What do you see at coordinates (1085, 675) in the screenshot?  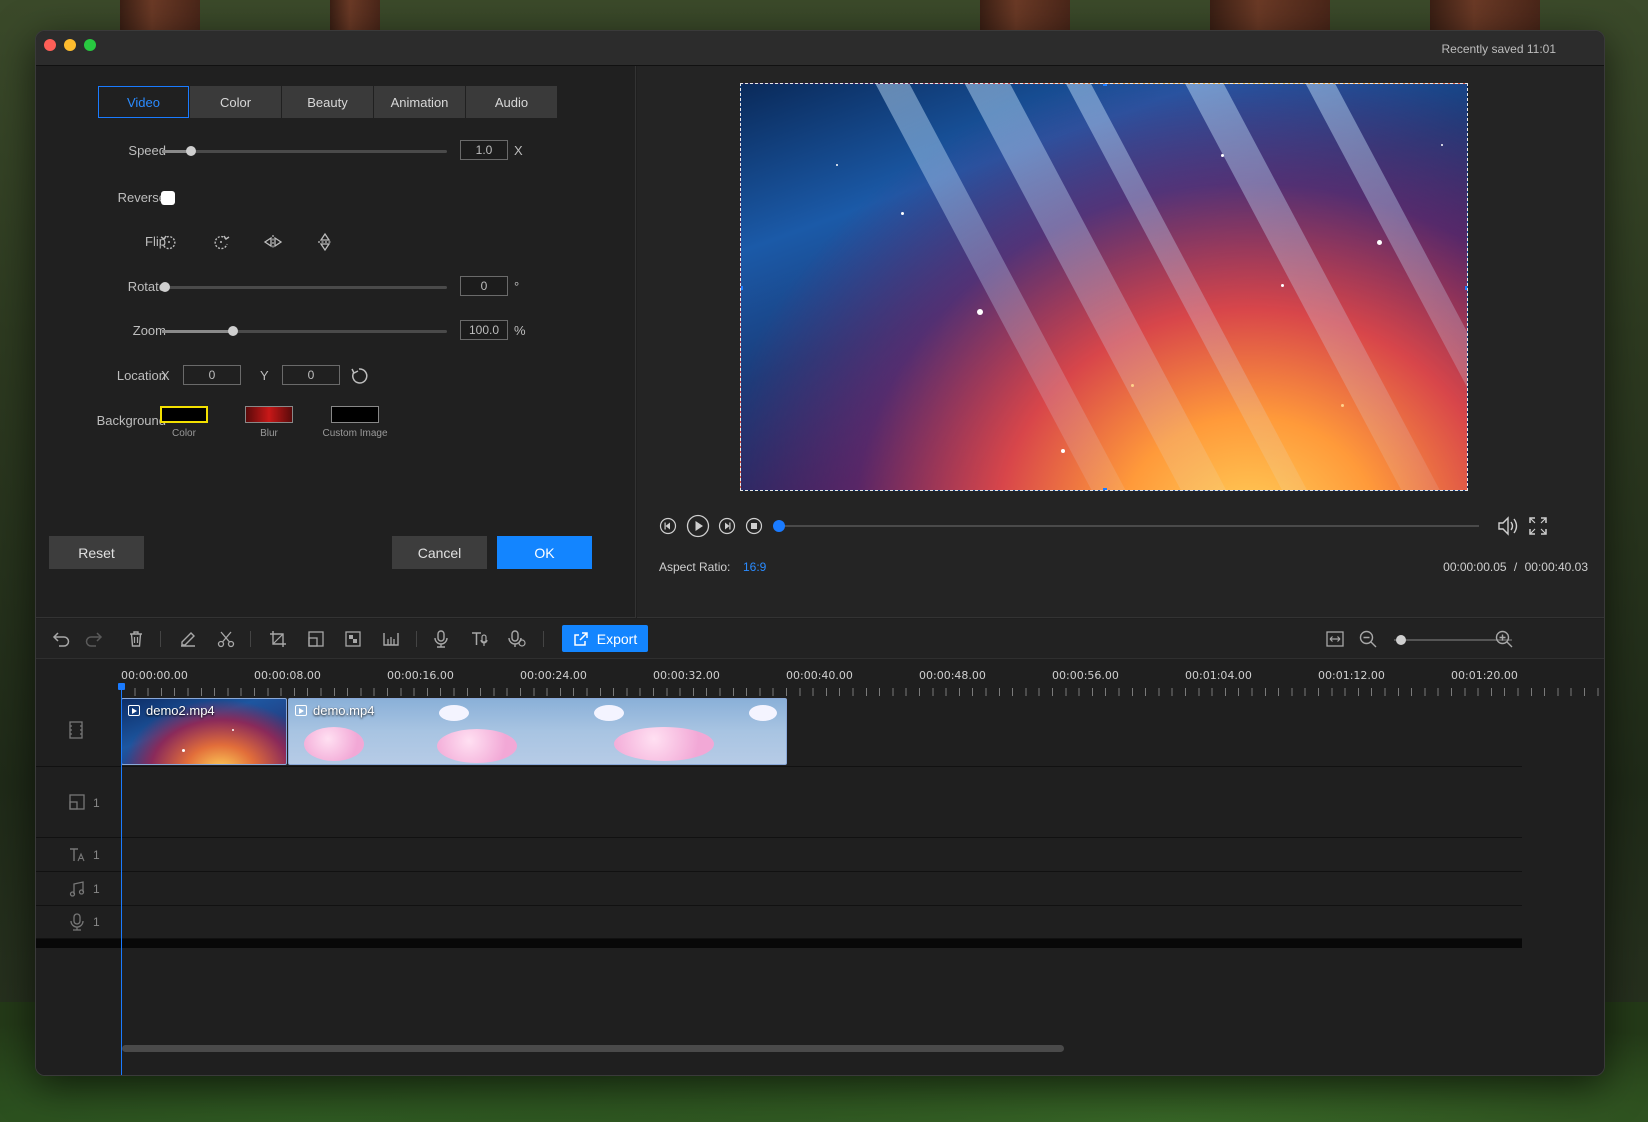 I see `ruler-label: 00:00:56.00` at bounding box center [1085, 675].